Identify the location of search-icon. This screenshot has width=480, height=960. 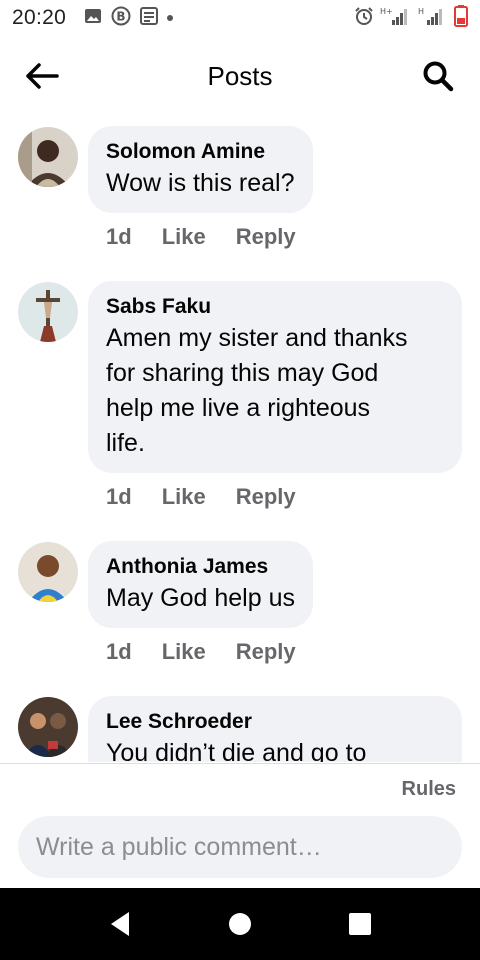
(438, 76).